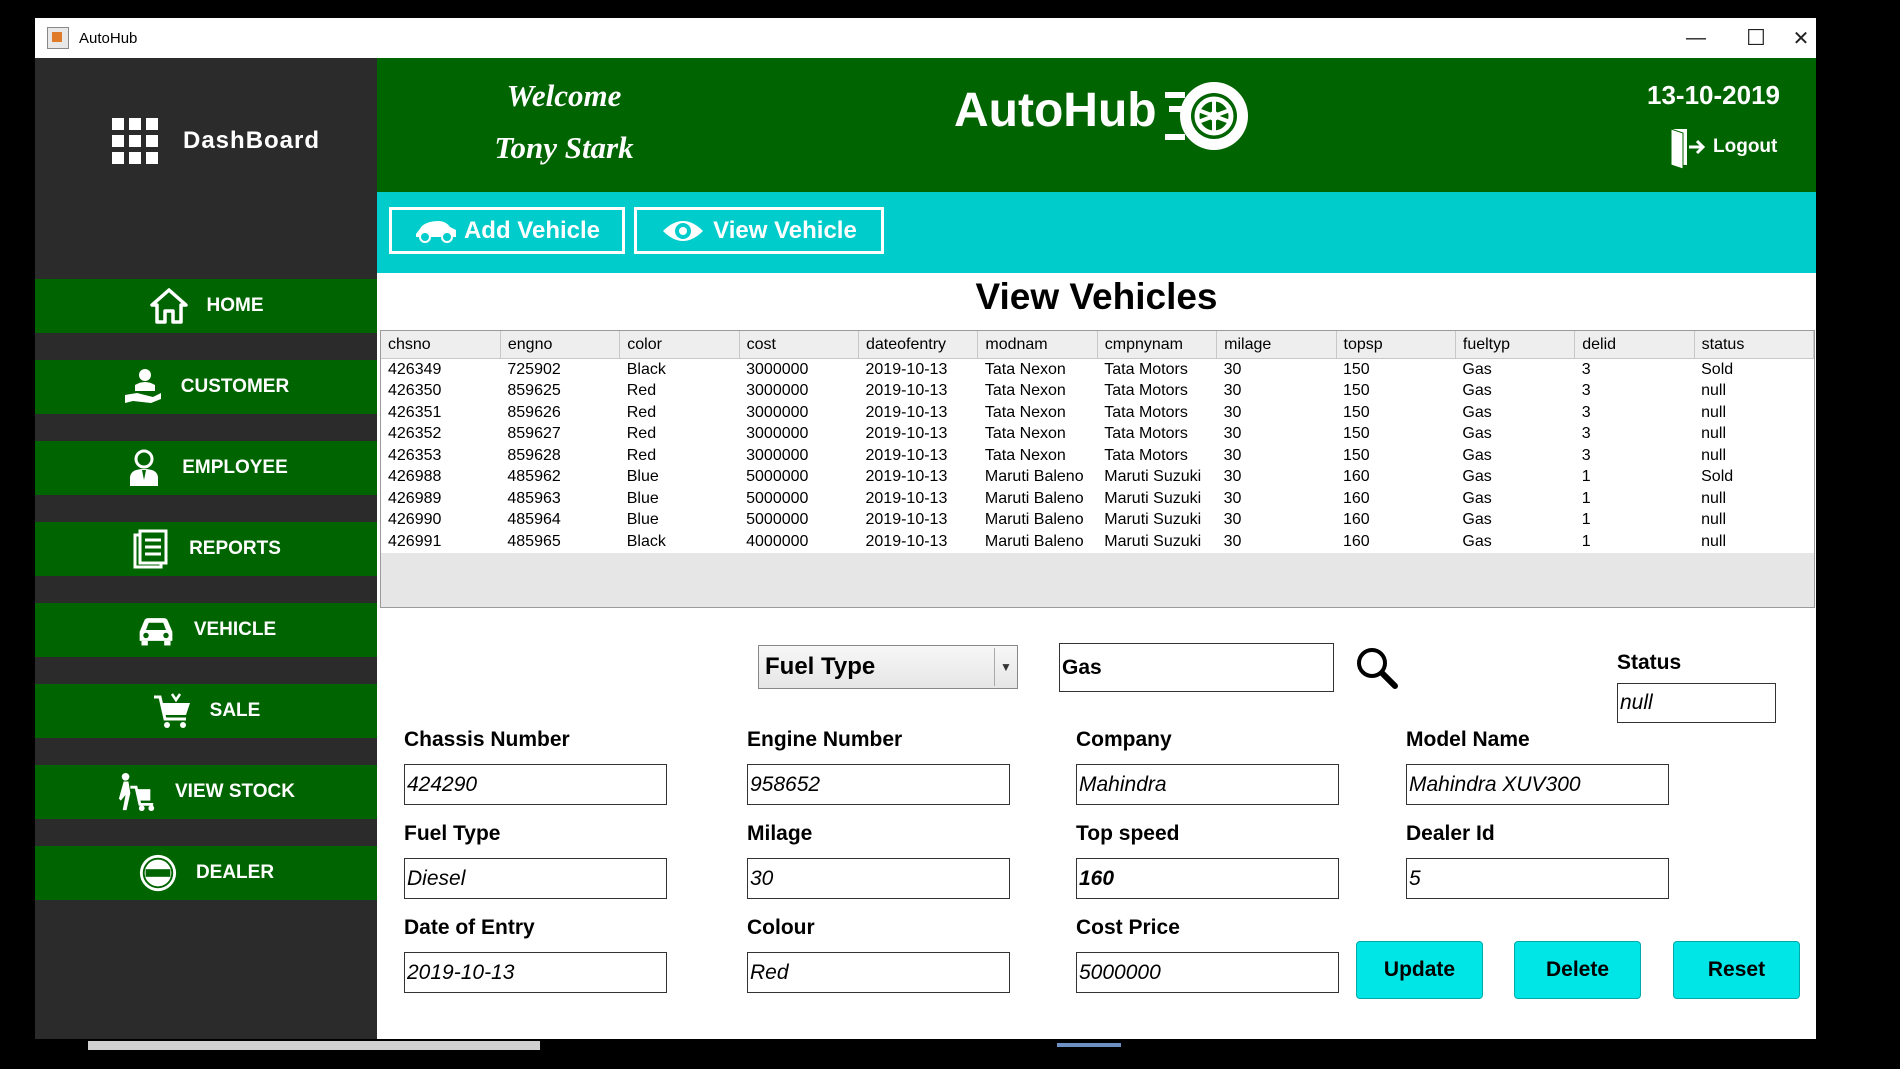 This screenshot has height=1069, width=1900. I want to click on table-cell: 3000000, so click(799, 369).